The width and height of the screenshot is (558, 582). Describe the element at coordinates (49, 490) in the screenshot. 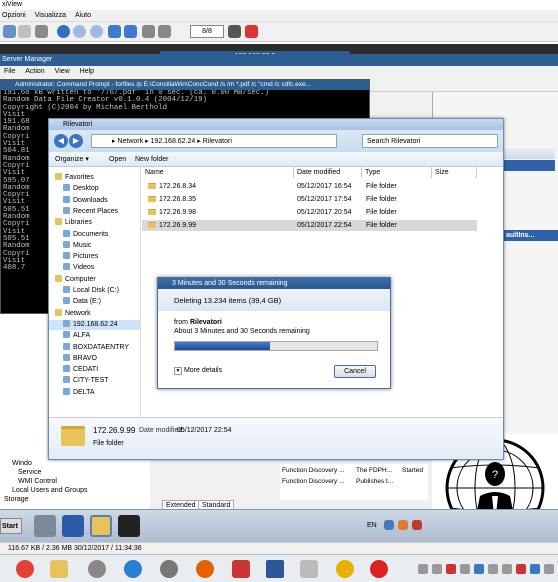

I see `tree-item: Local Users and Groups` at that location.